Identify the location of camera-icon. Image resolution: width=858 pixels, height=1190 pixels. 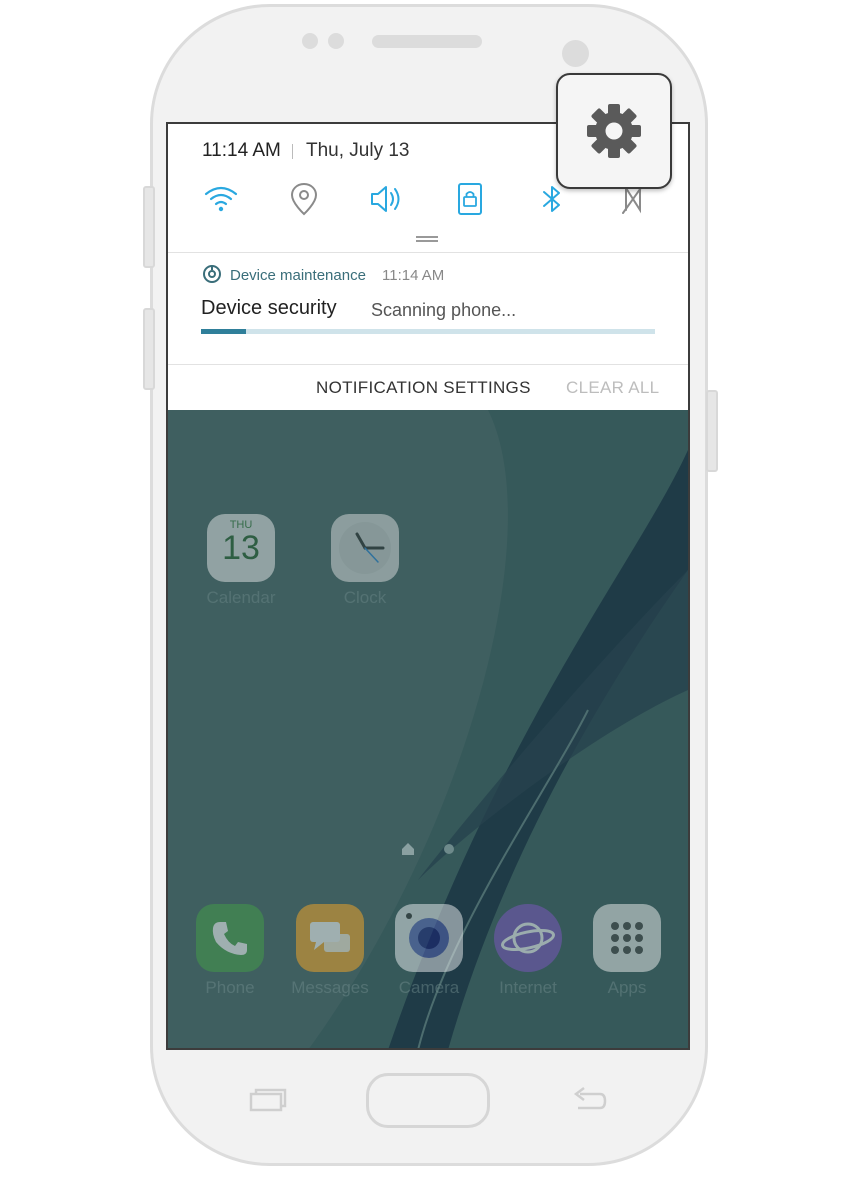
(429, 938).